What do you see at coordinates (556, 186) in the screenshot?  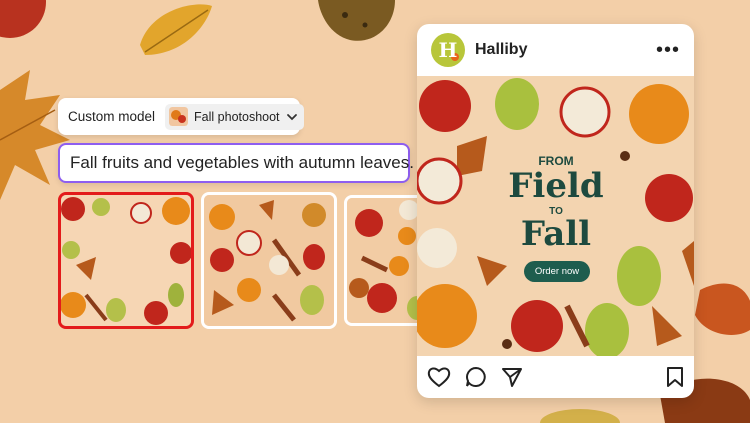 I see `ad-field: Field` at bounding box center [556, 186].